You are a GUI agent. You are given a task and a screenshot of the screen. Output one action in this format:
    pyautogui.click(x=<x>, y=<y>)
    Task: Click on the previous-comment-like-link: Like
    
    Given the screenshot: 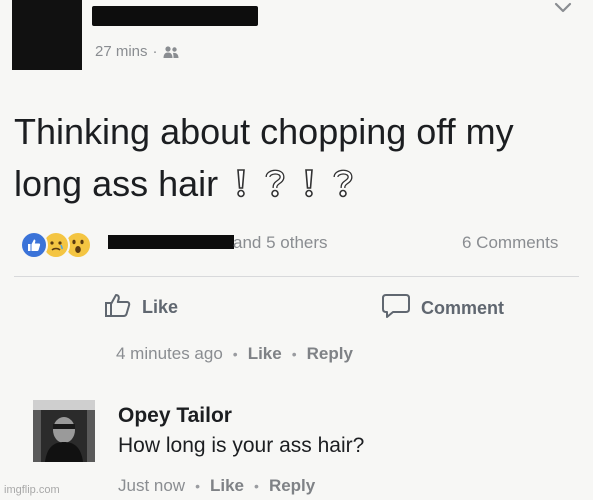 What is the action you would take?
    pyautogui.click(x=265, y=354)
    